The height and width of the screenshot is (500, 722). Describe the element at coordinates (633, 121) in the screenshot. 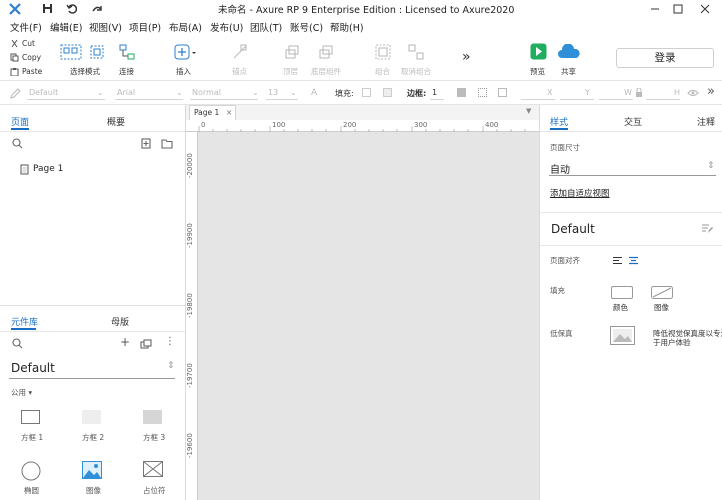

I see `tab-interactions: 交互` at that location.